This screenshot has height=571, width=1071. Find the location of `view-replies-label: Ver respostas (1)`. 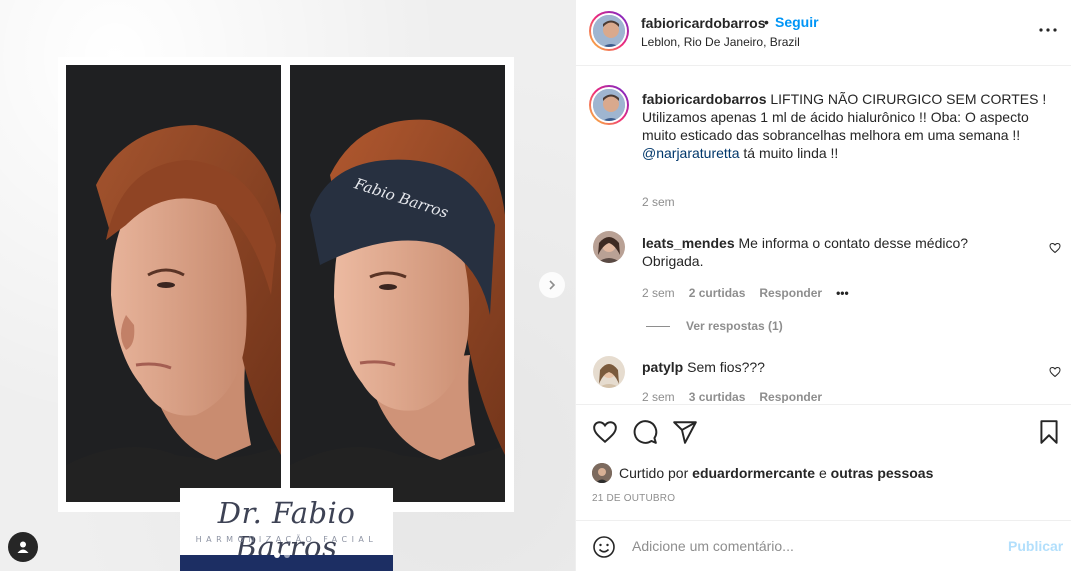

view-replies-label: Ver respostas (1) is located at coordinates (734, 326).